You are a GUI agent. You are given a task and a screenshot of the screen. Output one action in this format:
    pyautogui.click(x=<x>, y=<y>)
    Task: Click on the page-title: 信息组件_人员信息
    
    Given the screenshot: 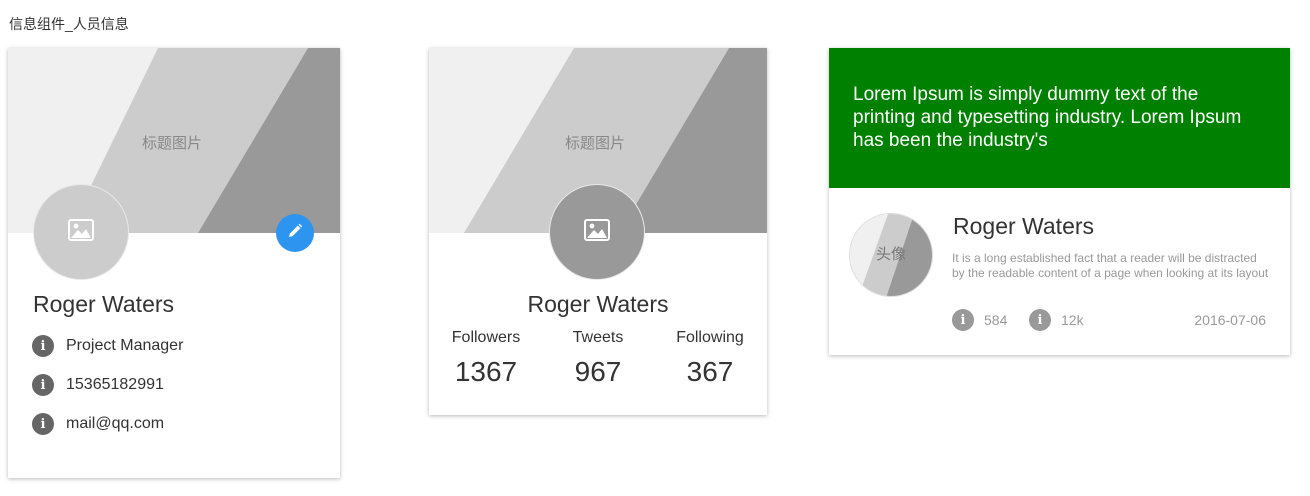 What is the action you would take?
    pyautogui.click(x=69, y=24)
    